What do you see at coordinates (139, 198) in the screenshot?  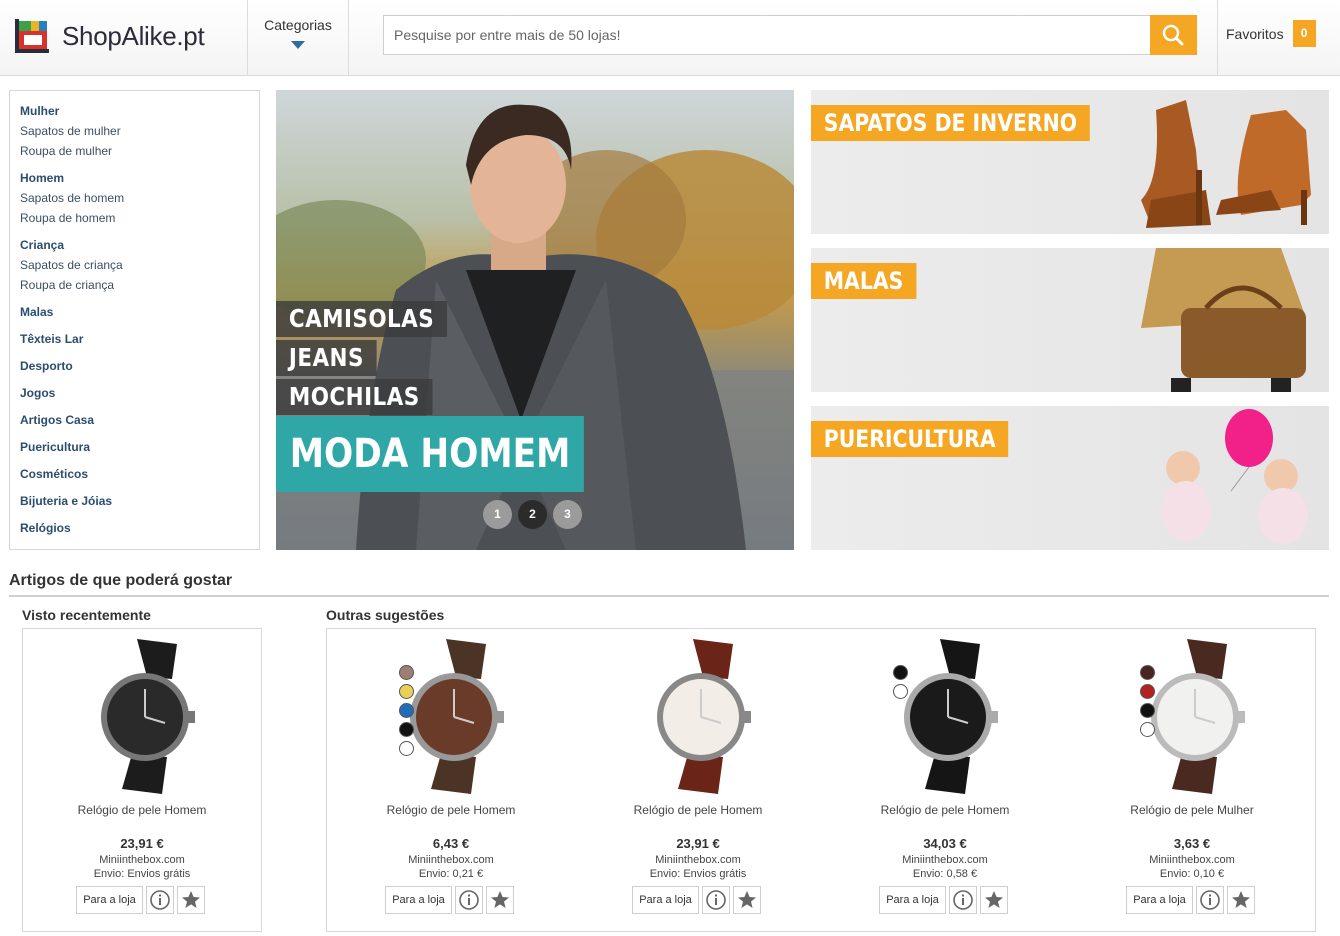 I see `sidebar-item-sapatos-homem: Sapatos de homem` at bounding box center [139, 198].